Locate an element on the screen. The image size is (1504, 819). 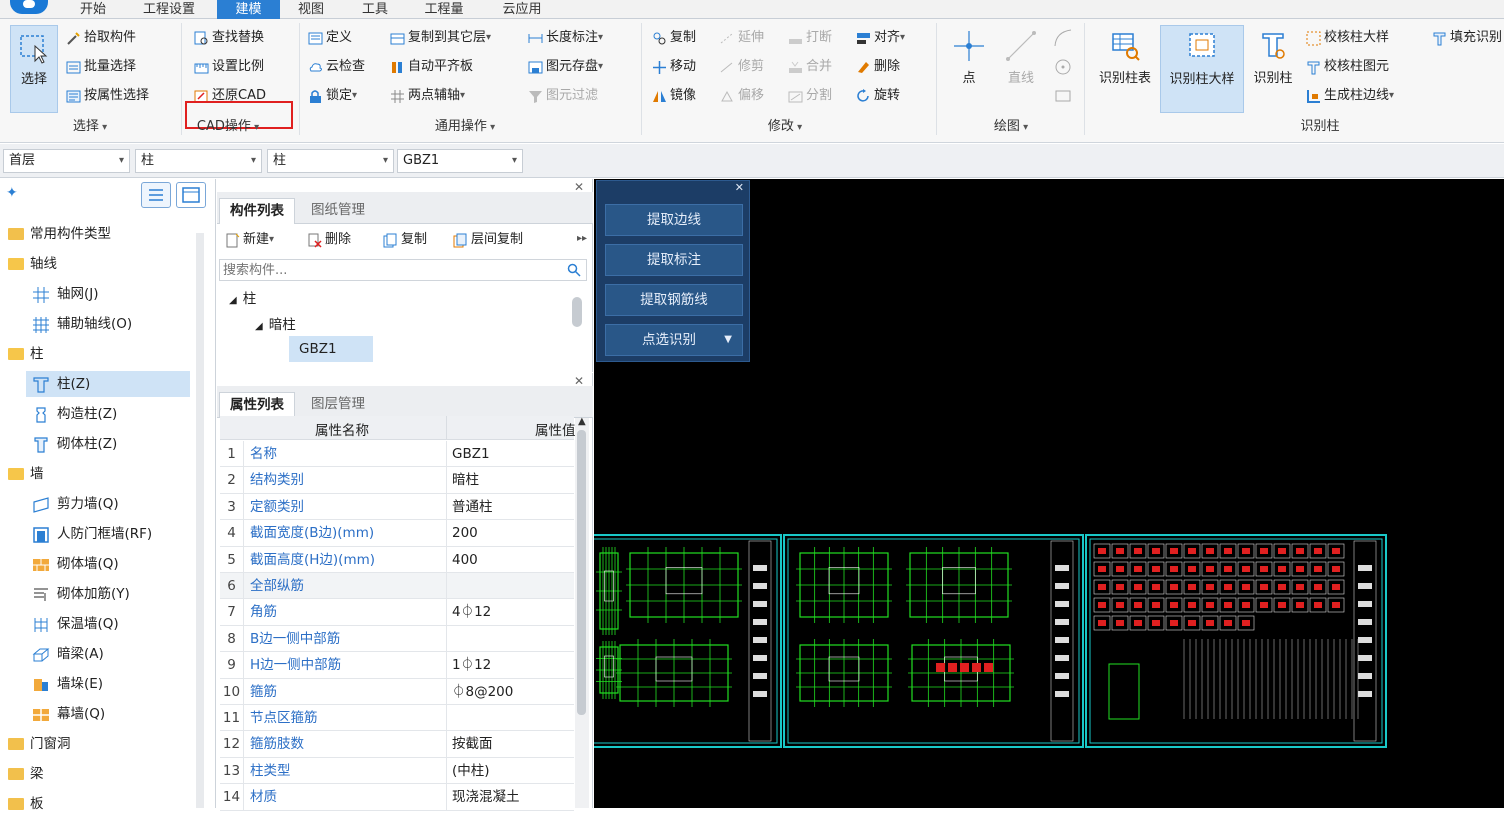
property-row: 7 角筋 4⏀12 is located at coordinates (397, 612).